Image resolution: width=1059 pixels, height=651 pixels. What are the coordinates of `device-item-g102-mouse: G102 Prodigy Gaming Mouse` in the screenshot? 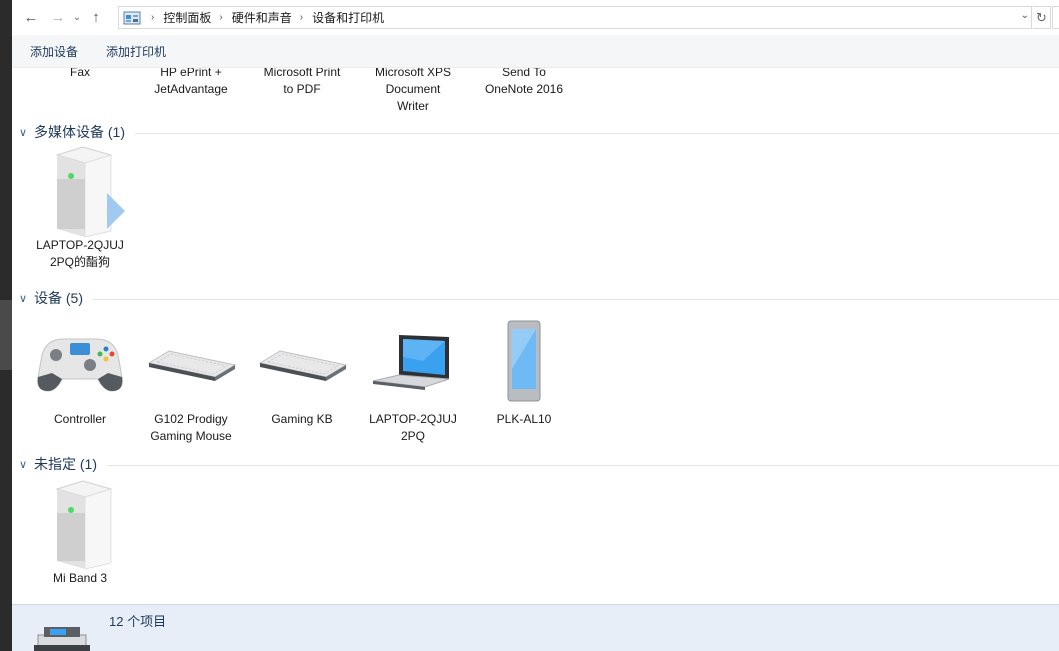 It's located at (191, 380).